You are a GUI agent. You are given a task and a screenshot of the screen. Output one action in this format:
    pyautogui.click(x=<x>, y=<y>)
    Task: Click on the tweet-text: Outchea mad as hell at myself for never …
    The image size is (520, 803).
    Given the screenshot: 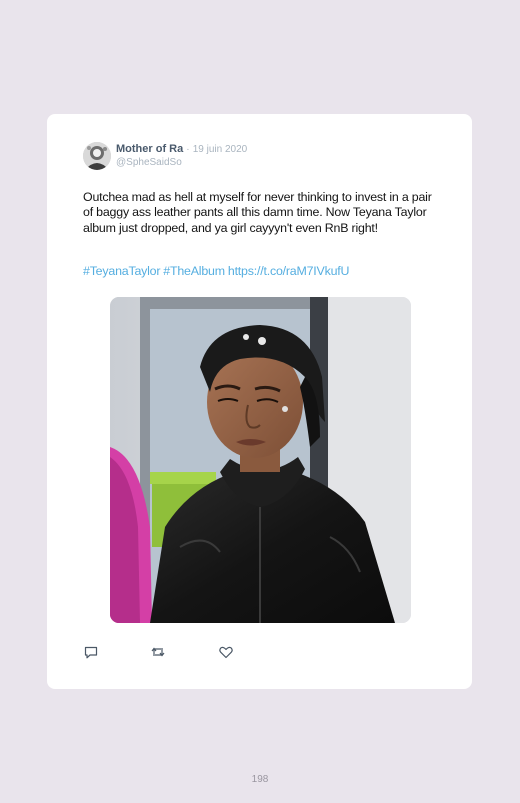 What is the action you would take?
    pyautogui.click(x=257, y=212)
    